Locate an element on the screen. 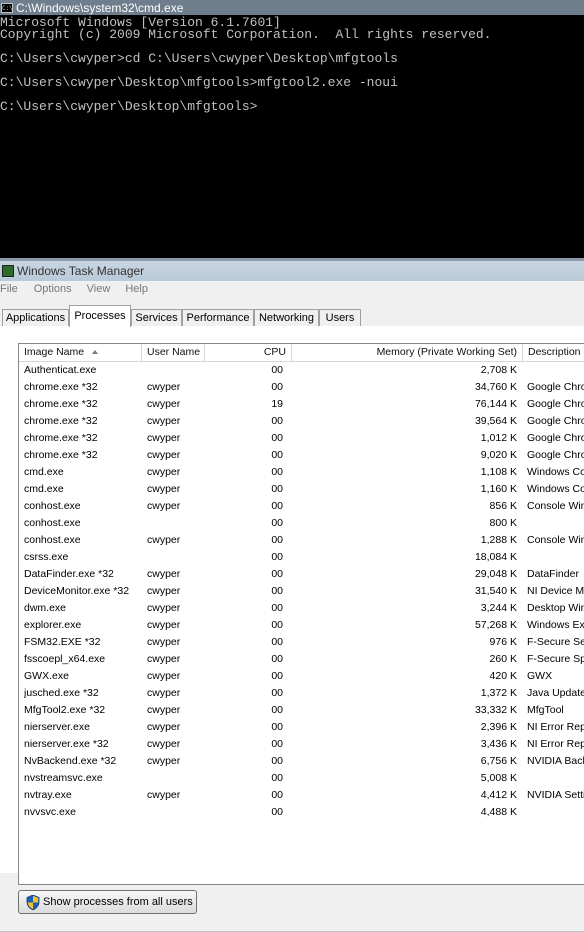 The height and width of the screenshot is (932, 584). tab-users: Users is located at coordinates (340, 317).